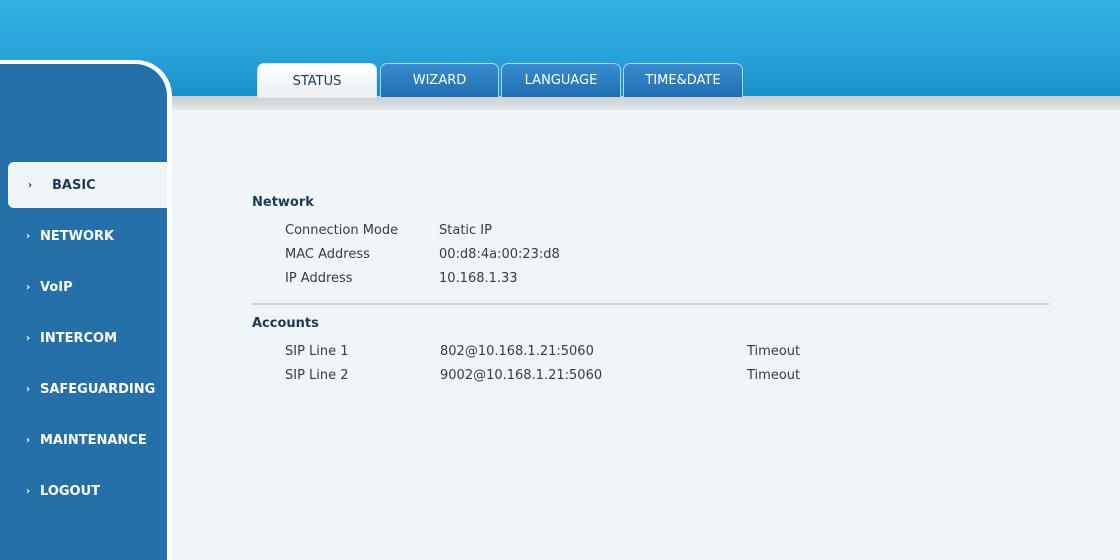  Describe the element at coordinates (98, 389) in the screenshot. I see `sidebar-item-label: SAFEGUARDING` at that location.